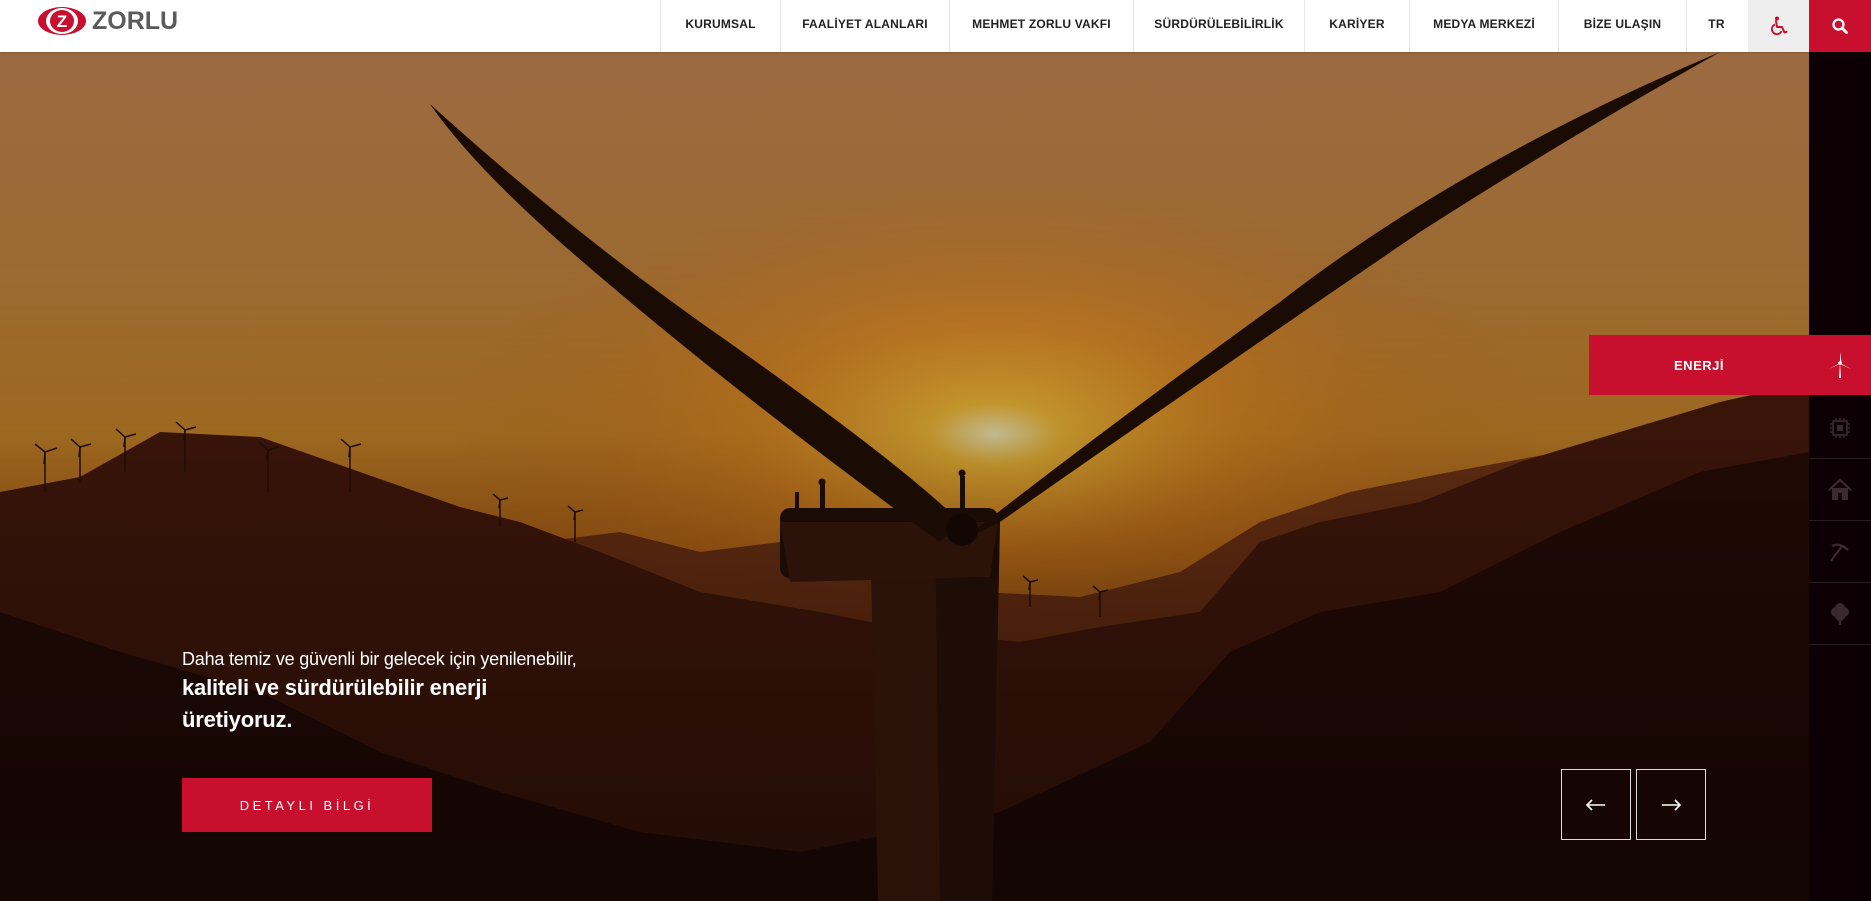  I want to click on search-button, so click(1840, 26).